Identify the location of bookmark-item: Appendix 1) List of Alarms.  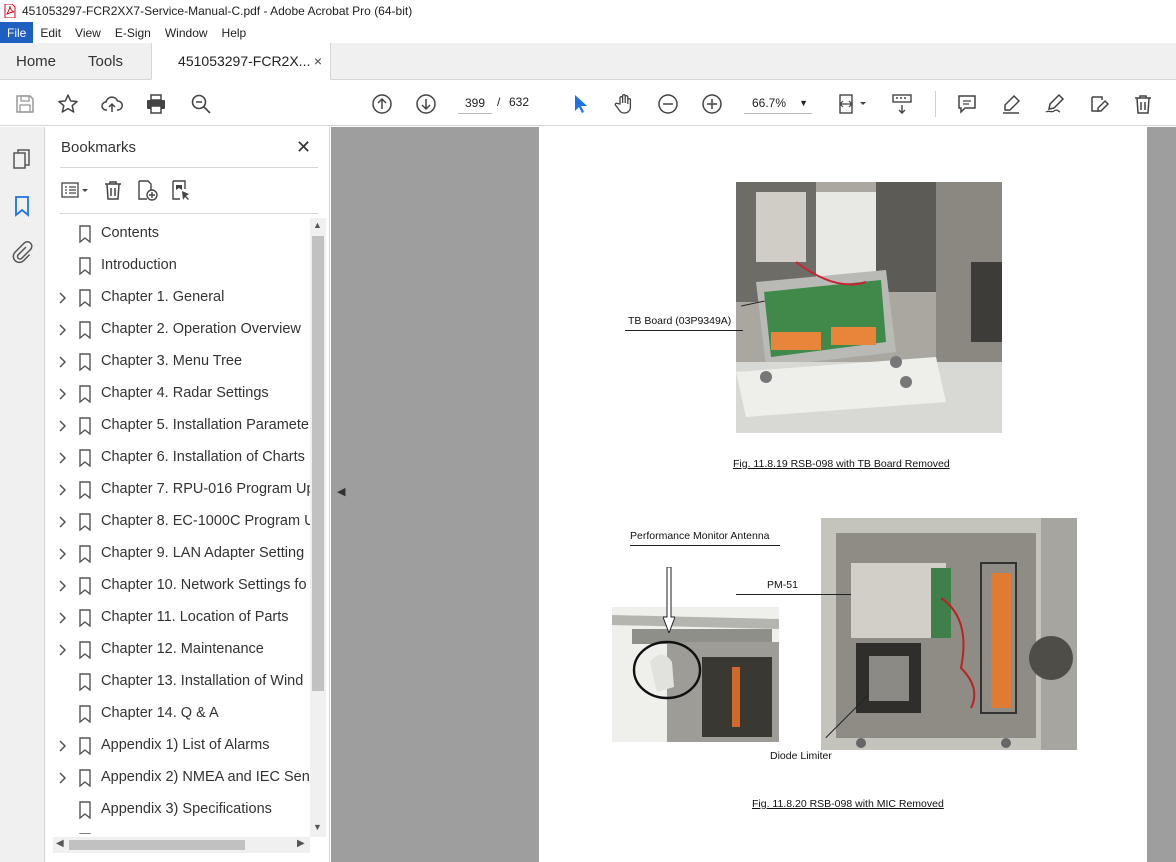
(178, 746).